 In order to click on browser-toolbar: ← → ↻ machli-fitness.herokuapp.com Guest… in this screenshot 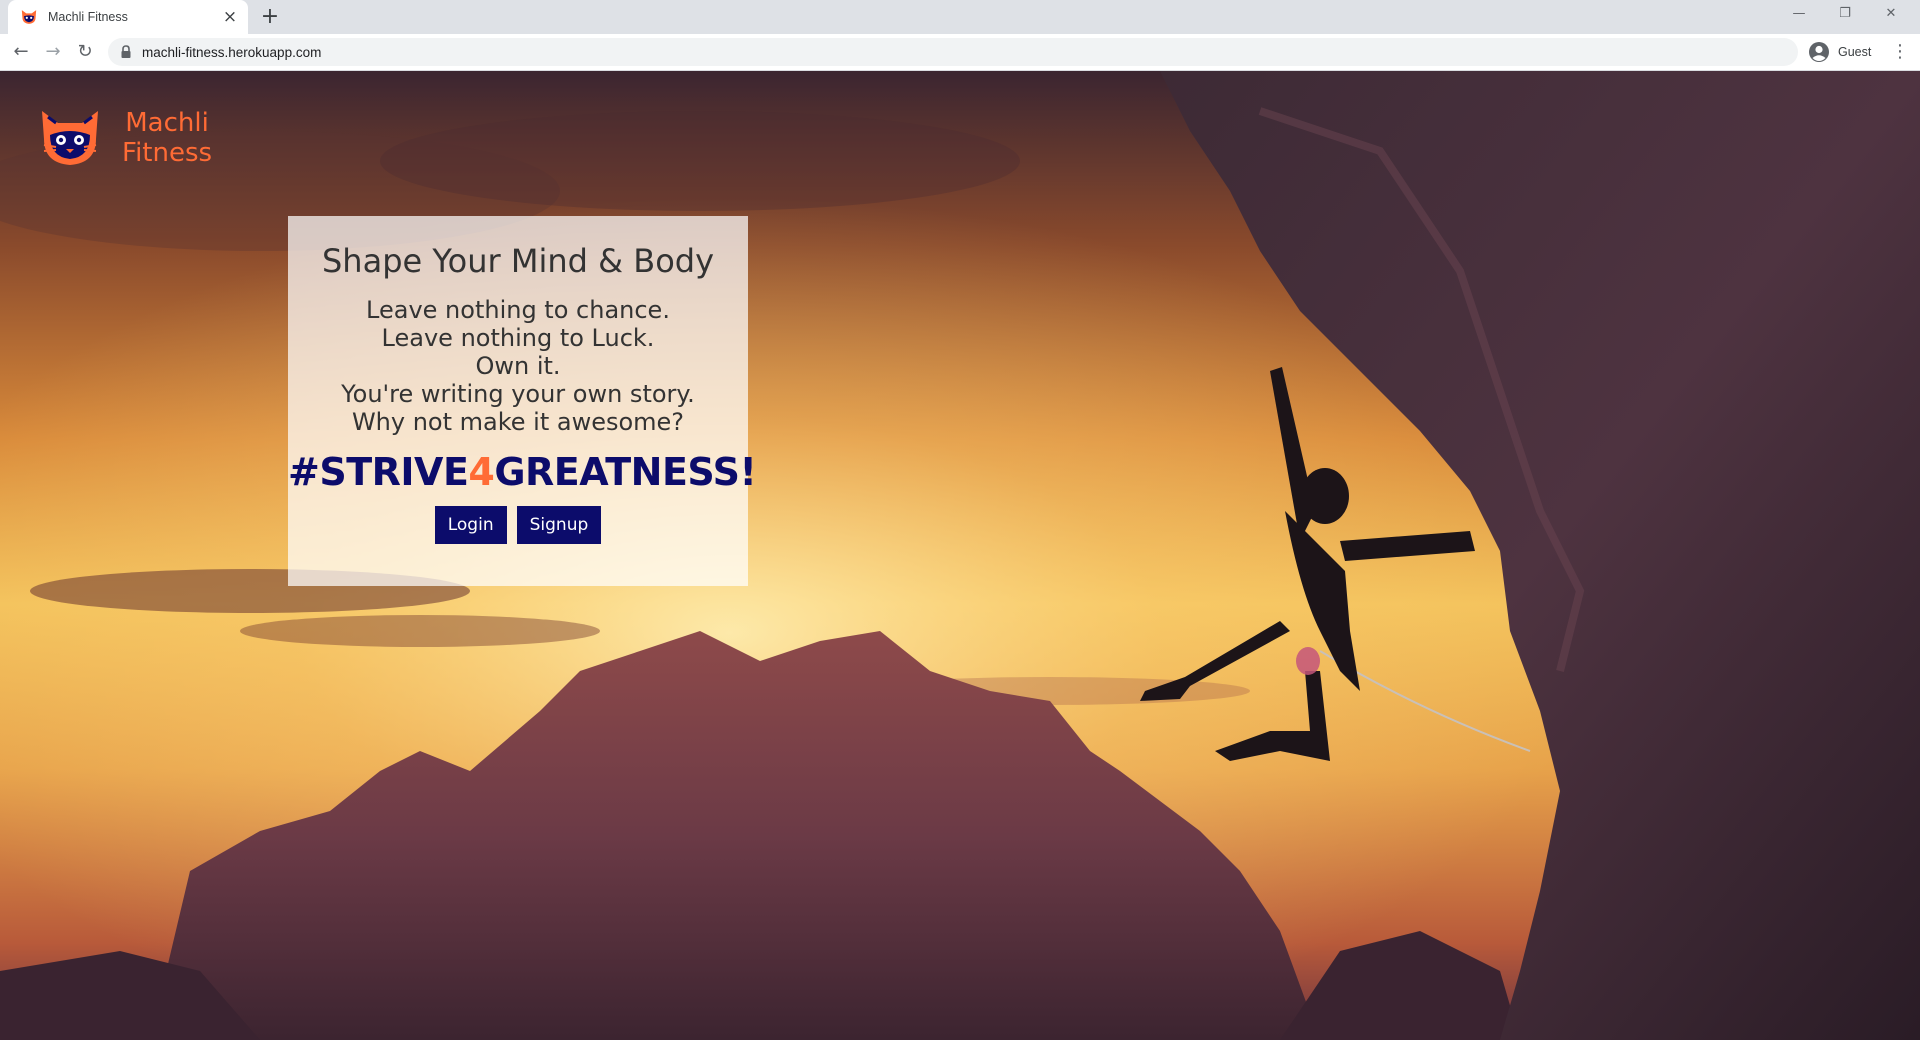, I will do `click(960, 52)`.